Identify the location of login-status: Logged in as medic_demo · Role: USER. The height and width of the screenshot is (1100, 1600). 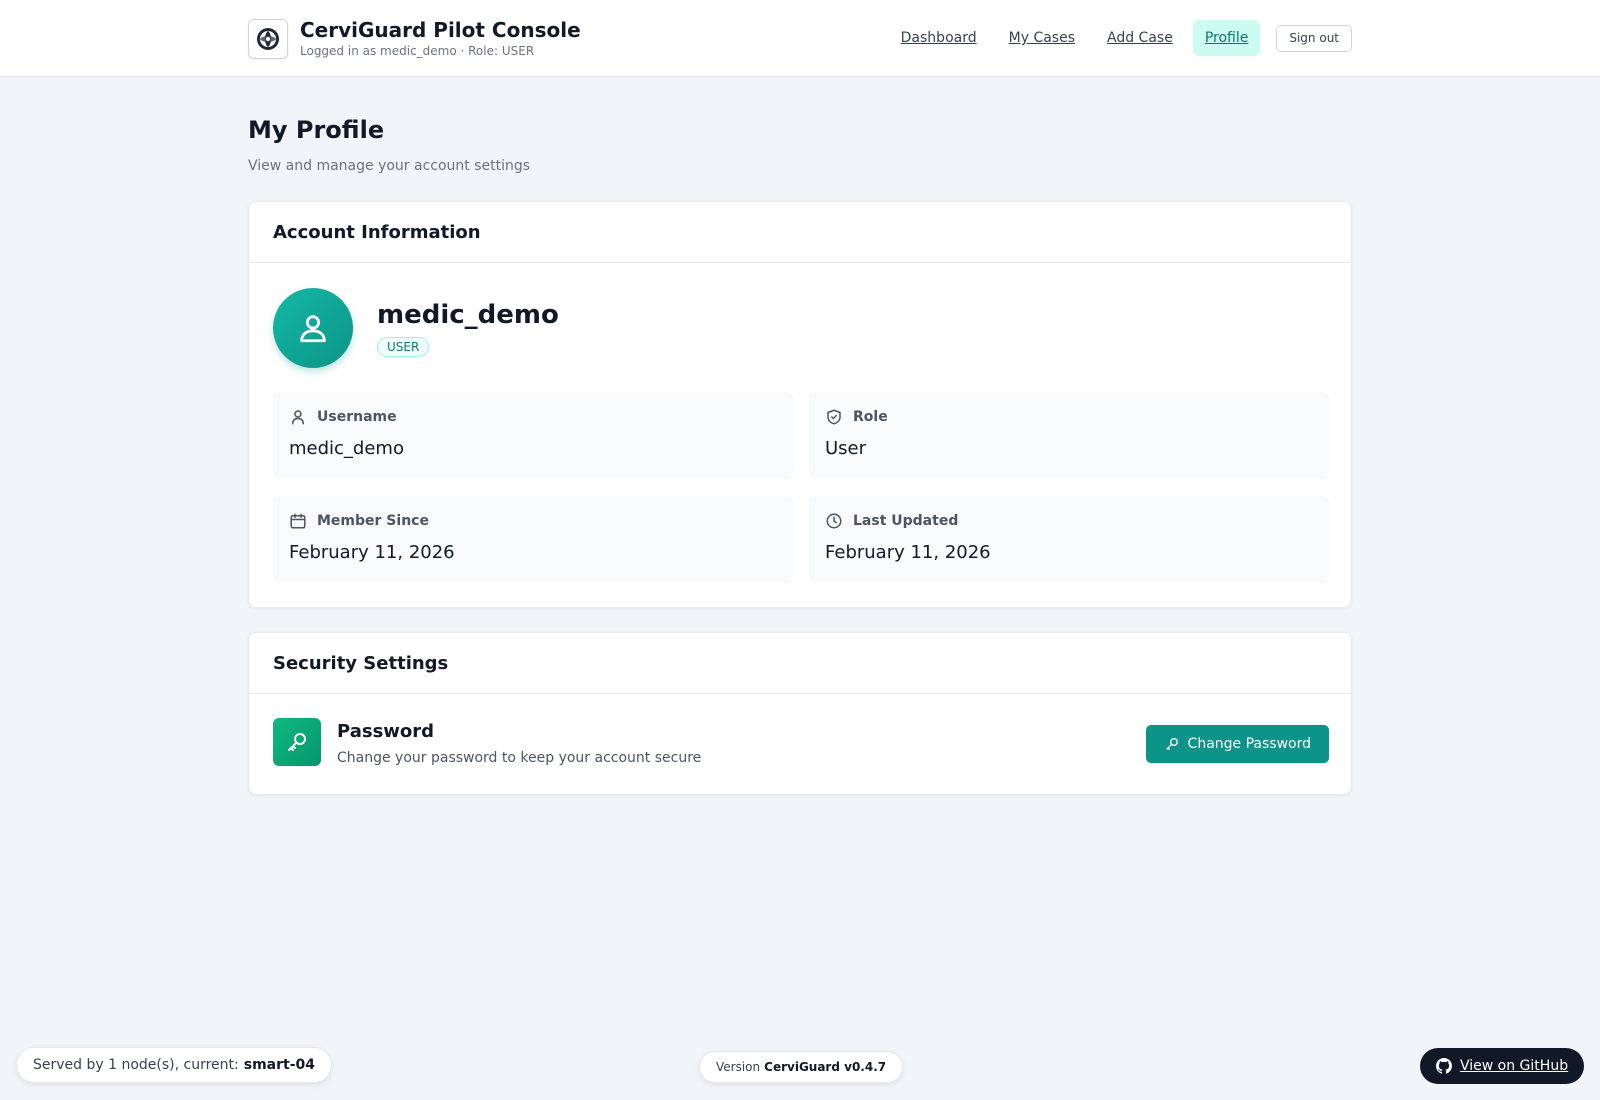
(417, 51).